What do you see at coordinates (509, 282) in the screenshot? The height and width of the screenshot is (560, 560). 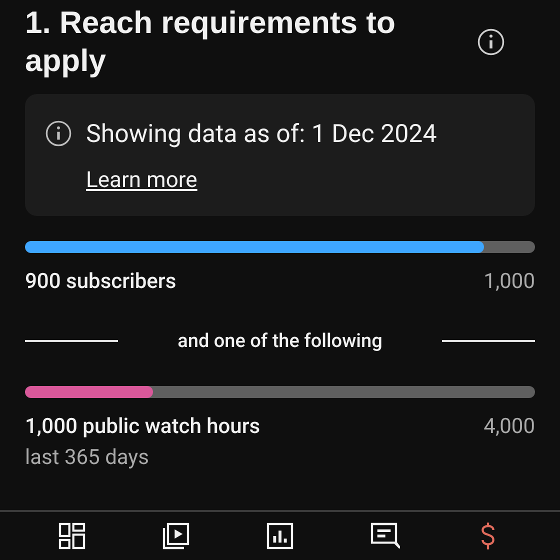 I see `requirement-target: 1,000` at bounding box center [509, 282].